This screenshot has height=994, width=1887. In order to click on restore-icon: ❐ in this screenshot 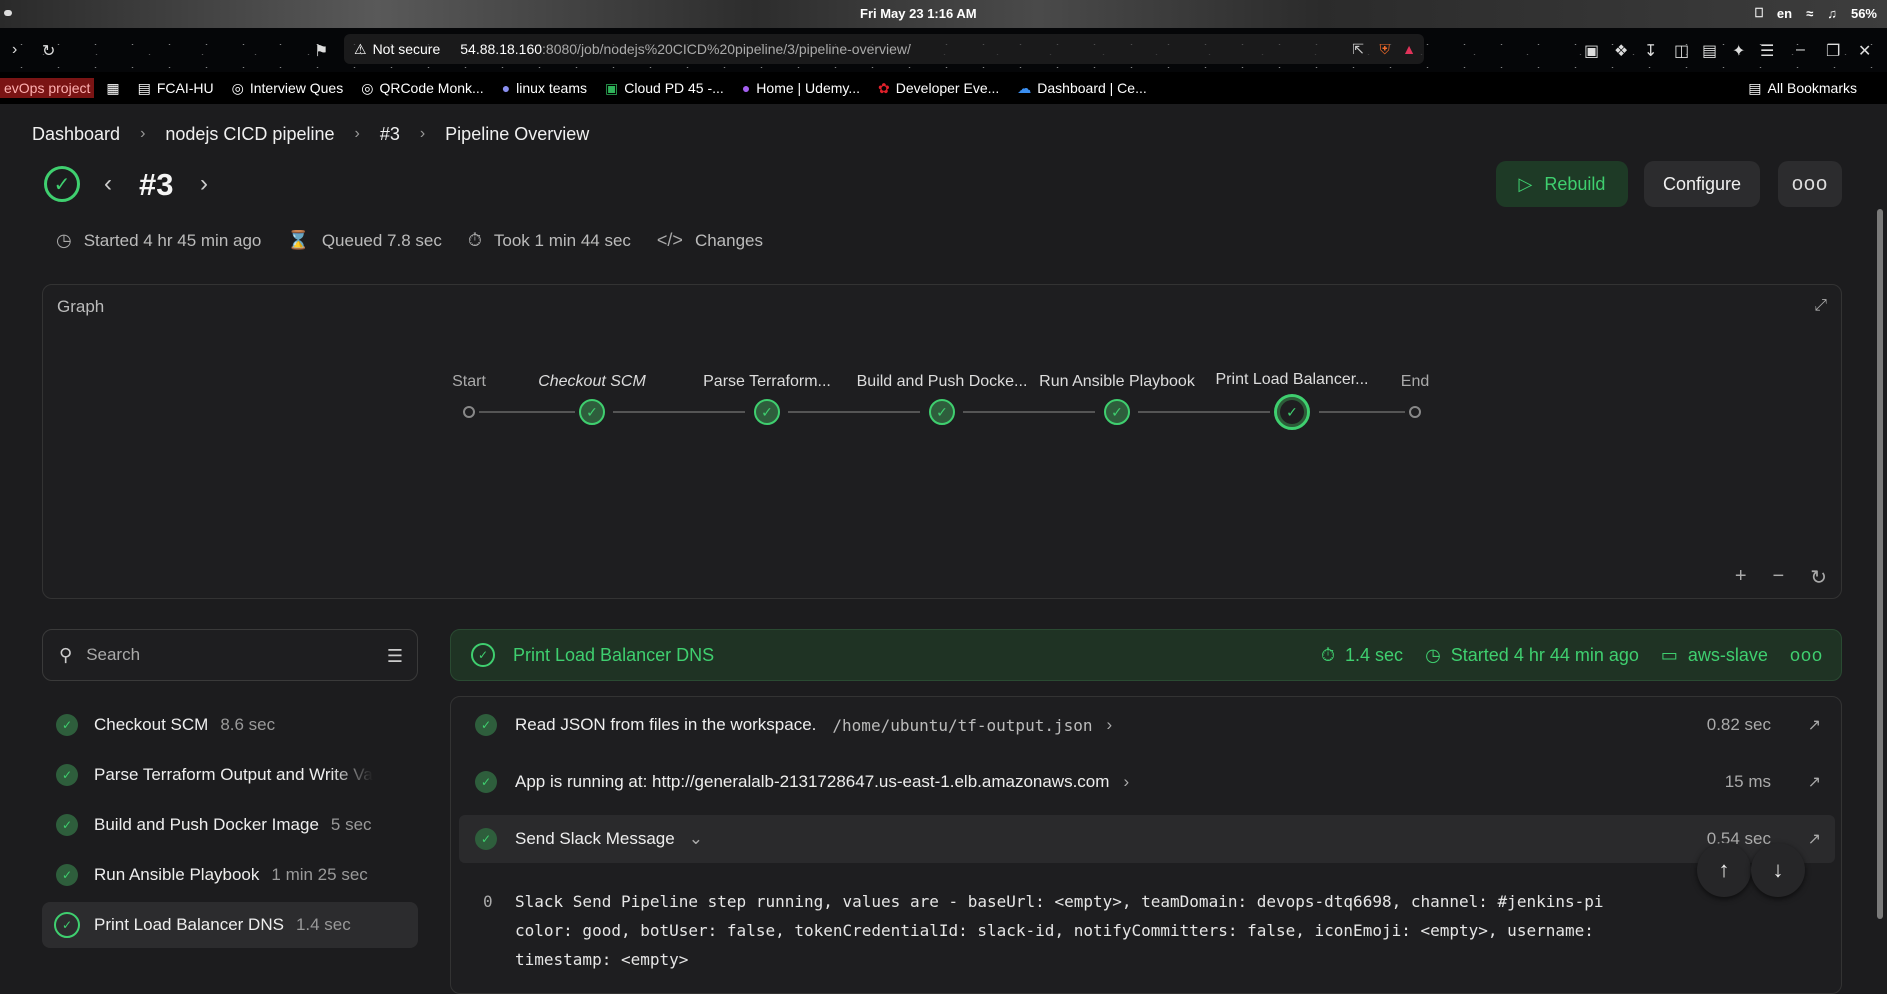, I will do `click(1833, 51)`.